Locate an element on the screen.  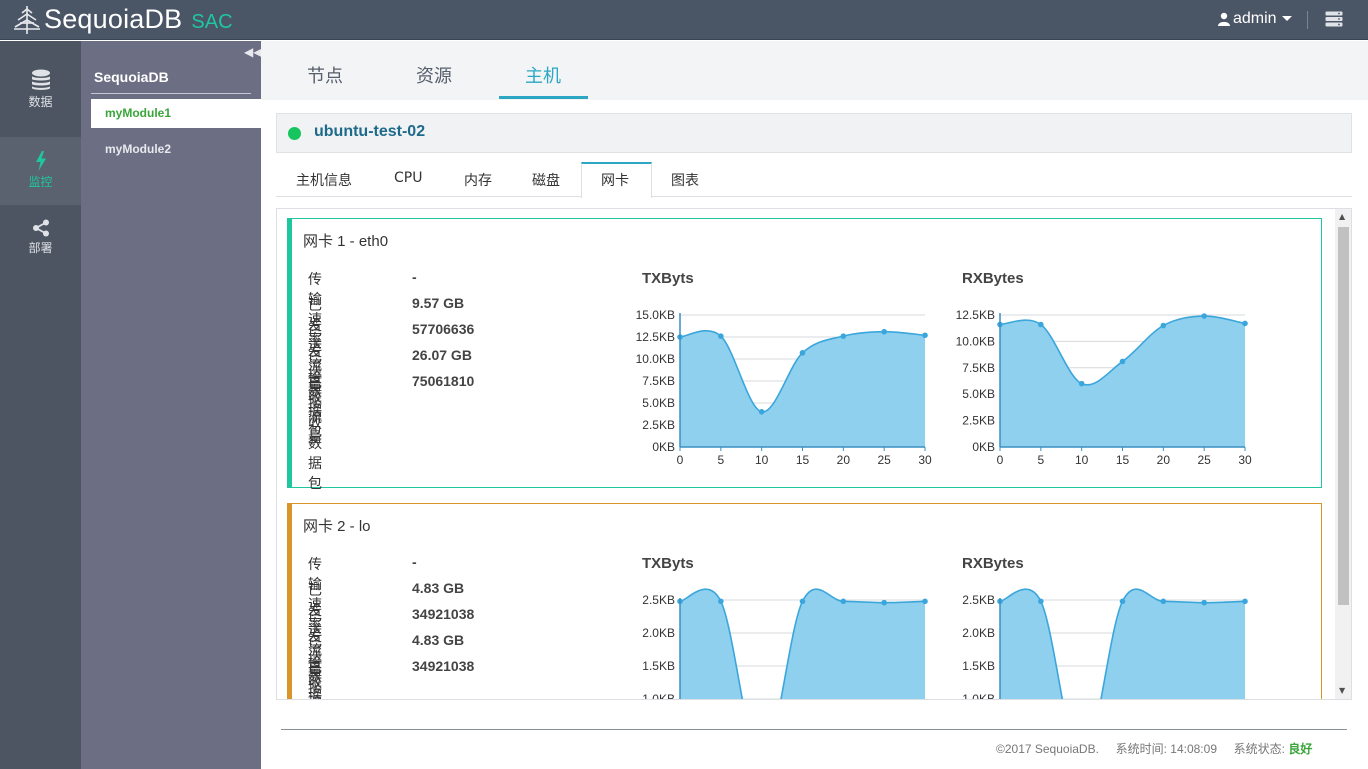
subtab-charts: 图表 is located at coordinates (685, 180).